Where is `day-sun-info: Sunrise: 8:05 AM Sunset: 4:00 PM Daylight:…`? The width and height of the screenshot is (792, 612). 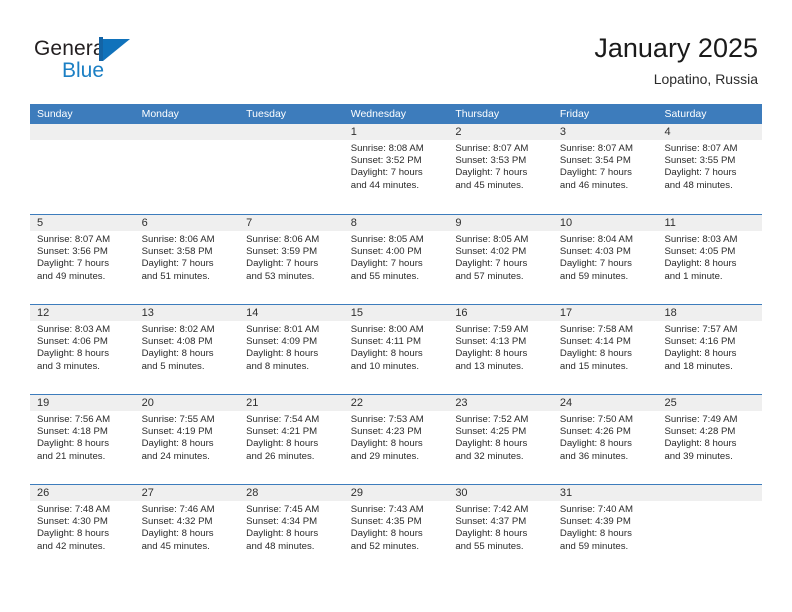
day-sun-info: Sunrise: 8:05 AM Sunset: 4:00 PM Daylight:… is located at coordinates (397, 258).